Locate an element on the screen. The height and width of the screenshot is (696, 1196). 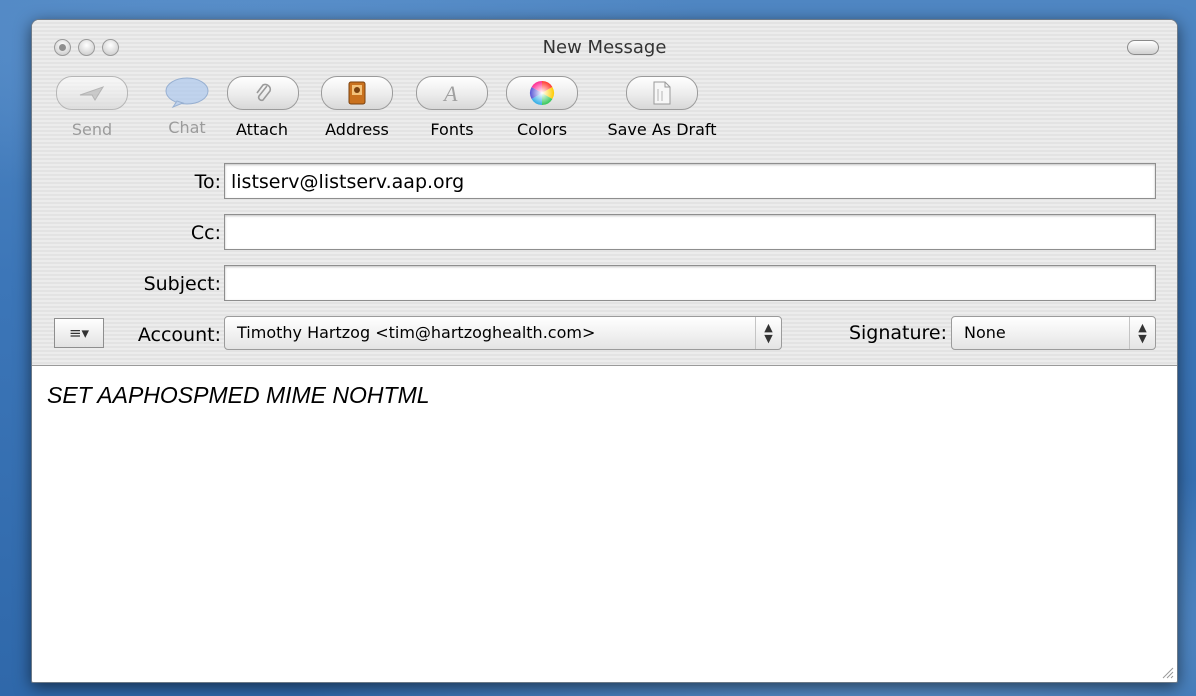
color-wheel-icon is located at coordinates (542, 93).